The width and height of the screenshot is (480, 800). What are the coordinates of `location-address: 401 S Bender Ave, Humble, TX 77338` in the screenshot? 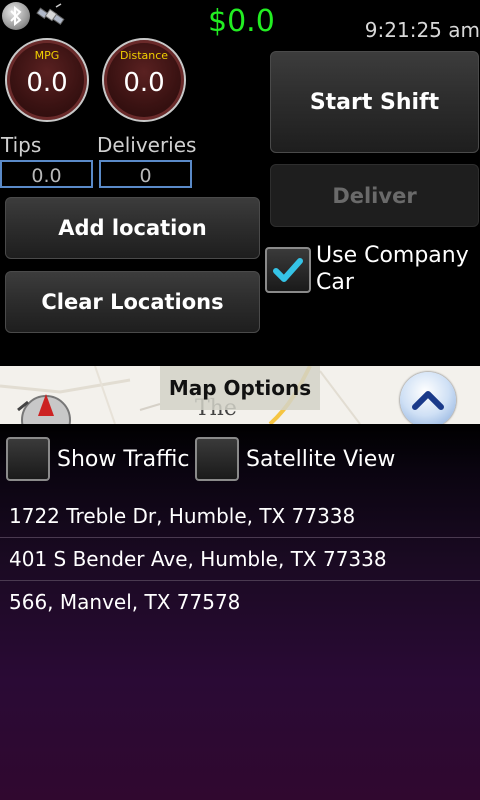 It's located at (198, 559).